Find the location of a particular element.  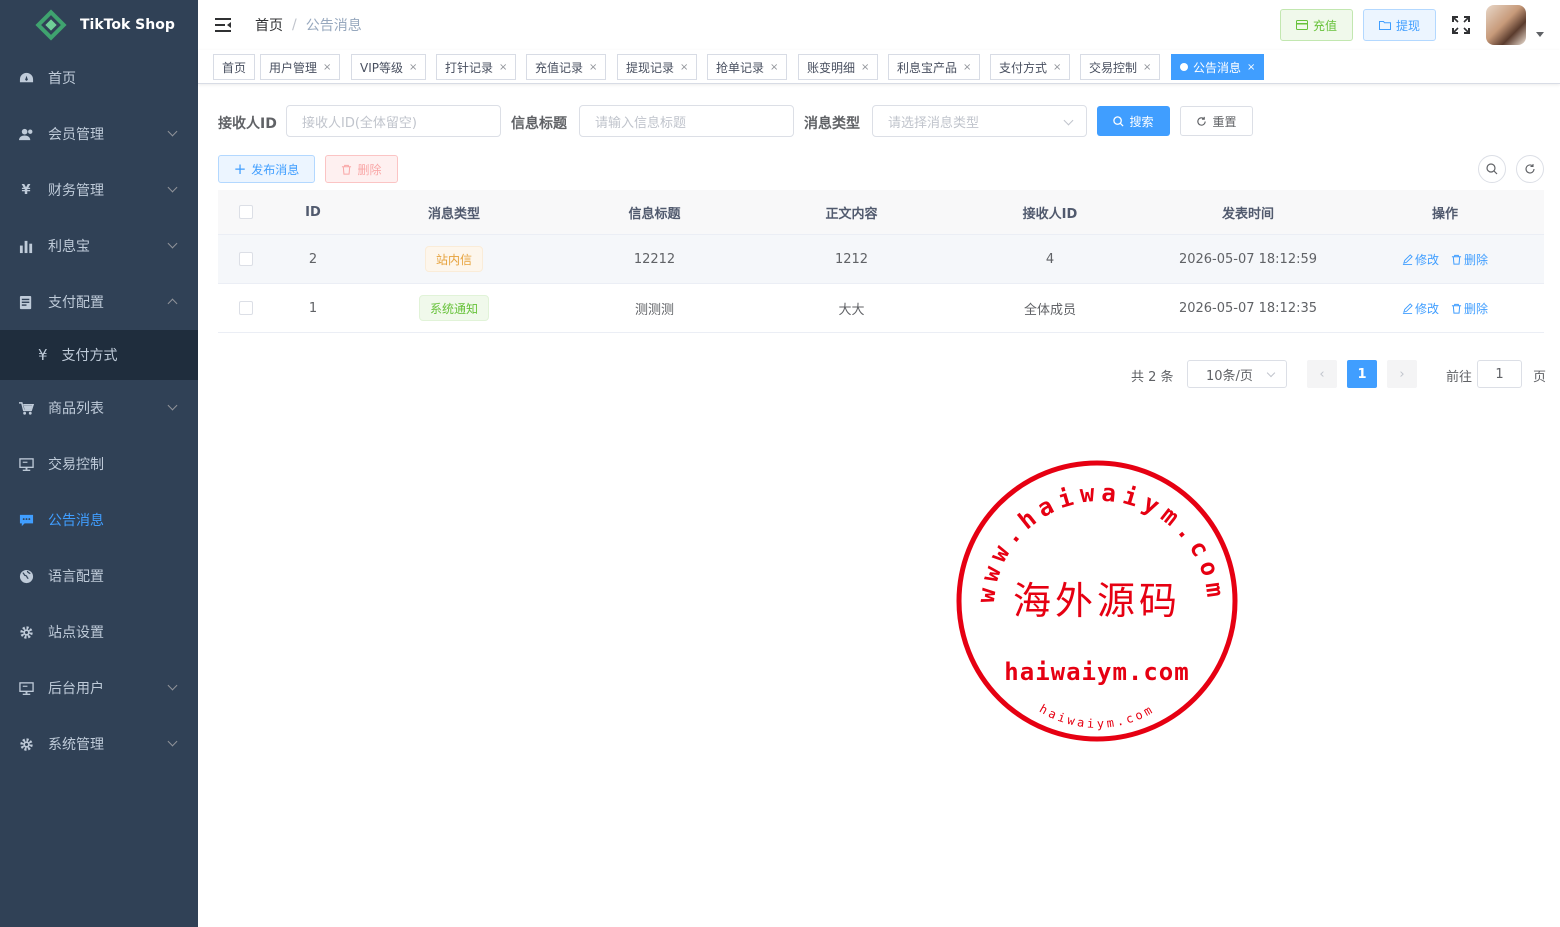

tag-payment-methods: 支付方式 × is located at coordinates (1030, 67).